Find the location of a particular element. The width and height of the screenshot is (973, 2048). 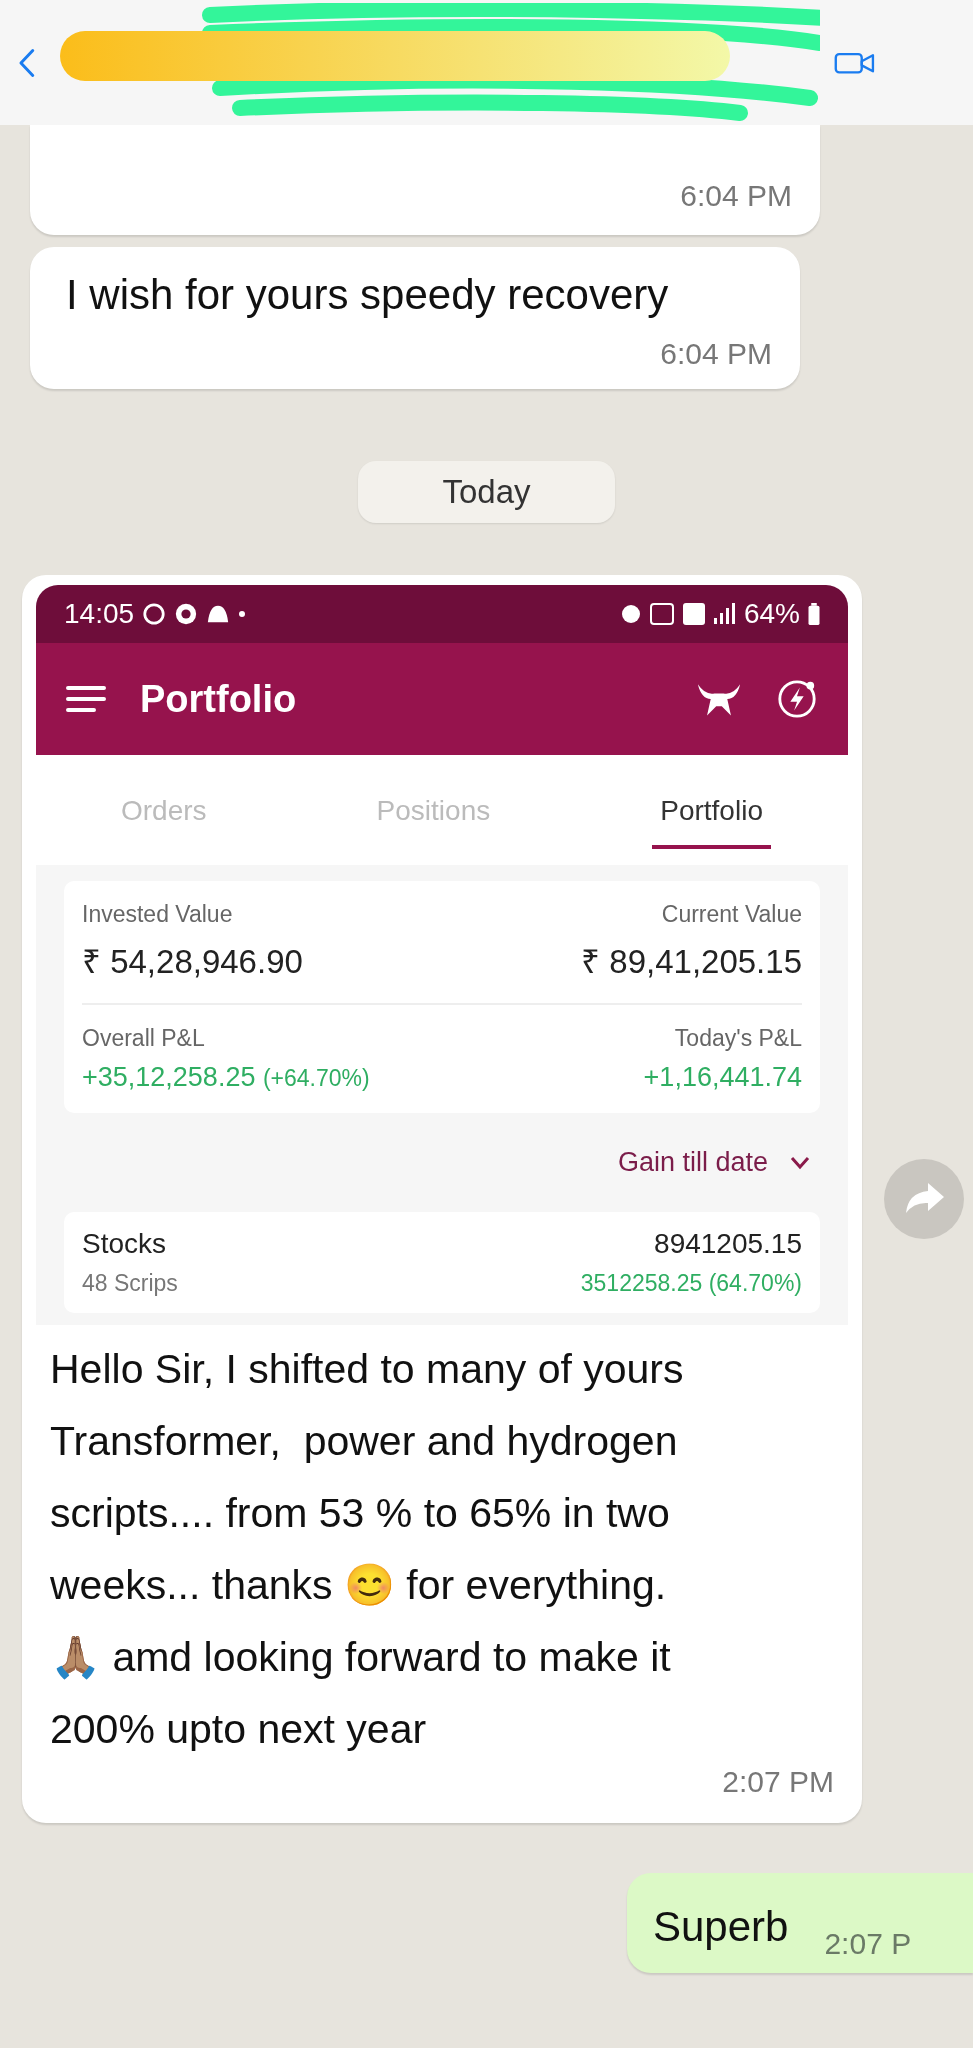

field-label: Overall P&L is located at coordinates (144, 1038).